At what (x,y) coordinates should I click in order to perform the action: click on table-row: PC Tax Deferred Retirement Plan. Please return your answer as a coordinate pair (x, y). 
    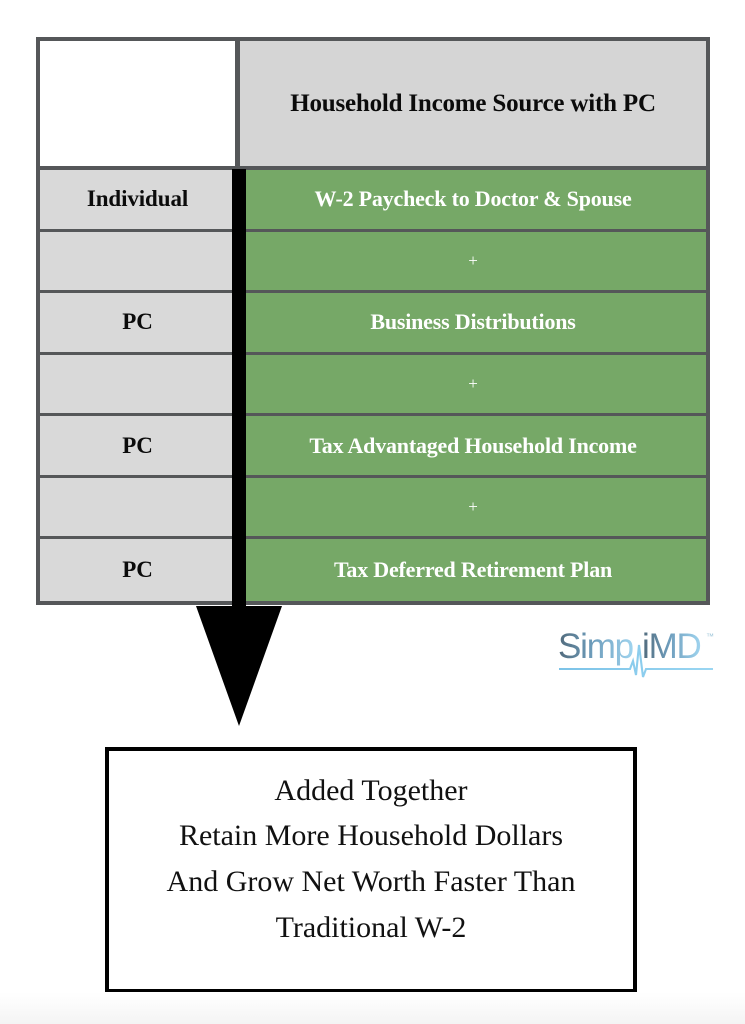
    Looking at the image, I should click on (373, 570).